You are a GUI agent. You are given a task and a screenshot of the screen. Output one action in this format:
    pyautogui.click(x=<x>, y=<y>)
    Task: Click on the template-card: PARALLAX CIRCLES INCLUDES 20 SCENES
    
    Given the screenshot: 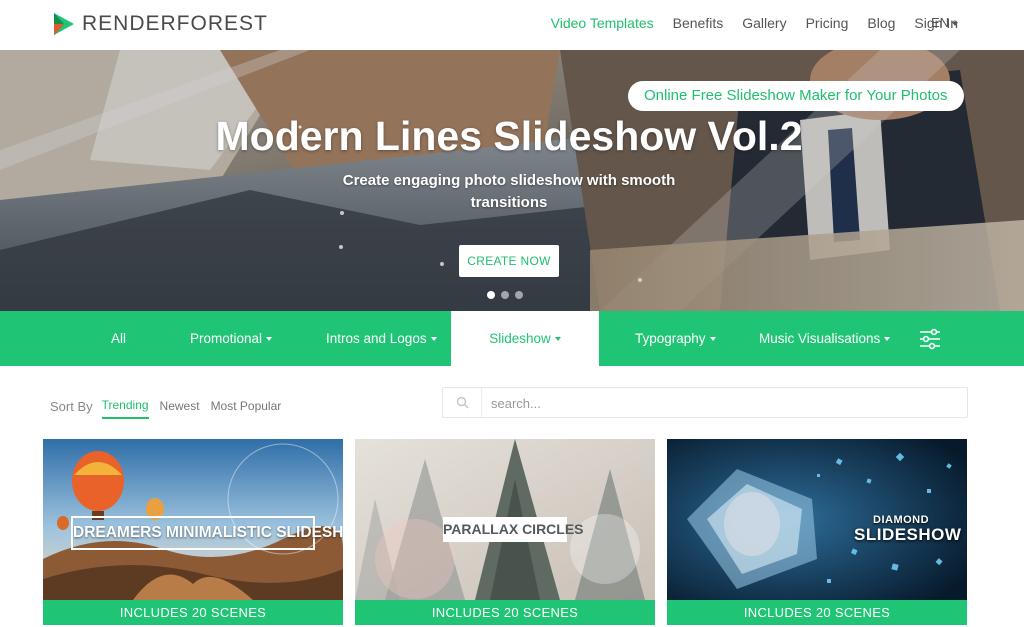 What is the action you would take?
    pyautogui.click(x=505, y=532)
    